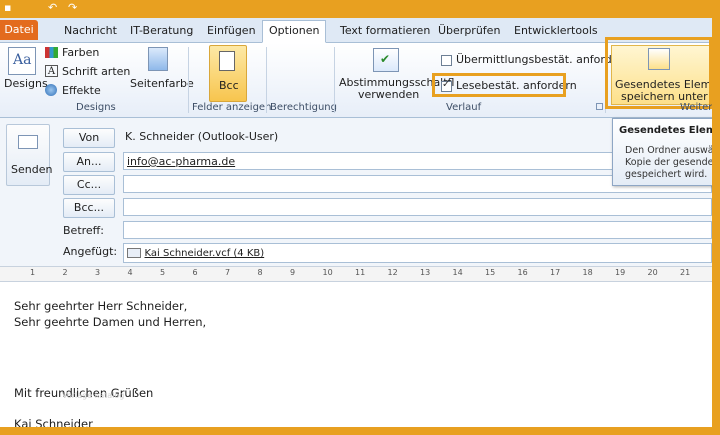 This screenshot has height=435, width=720. What do you see at coordinates (28, 142) in the screenshot?
I see `envelope-icon` at bounding box center [28, 142].